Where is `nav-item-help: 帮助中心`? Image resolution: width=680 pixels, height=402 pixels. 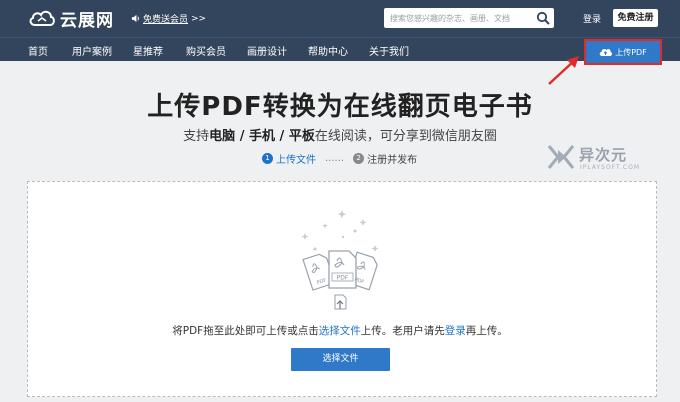 nav-item-help: 帮助中心 is located at coordinates (328, 50).